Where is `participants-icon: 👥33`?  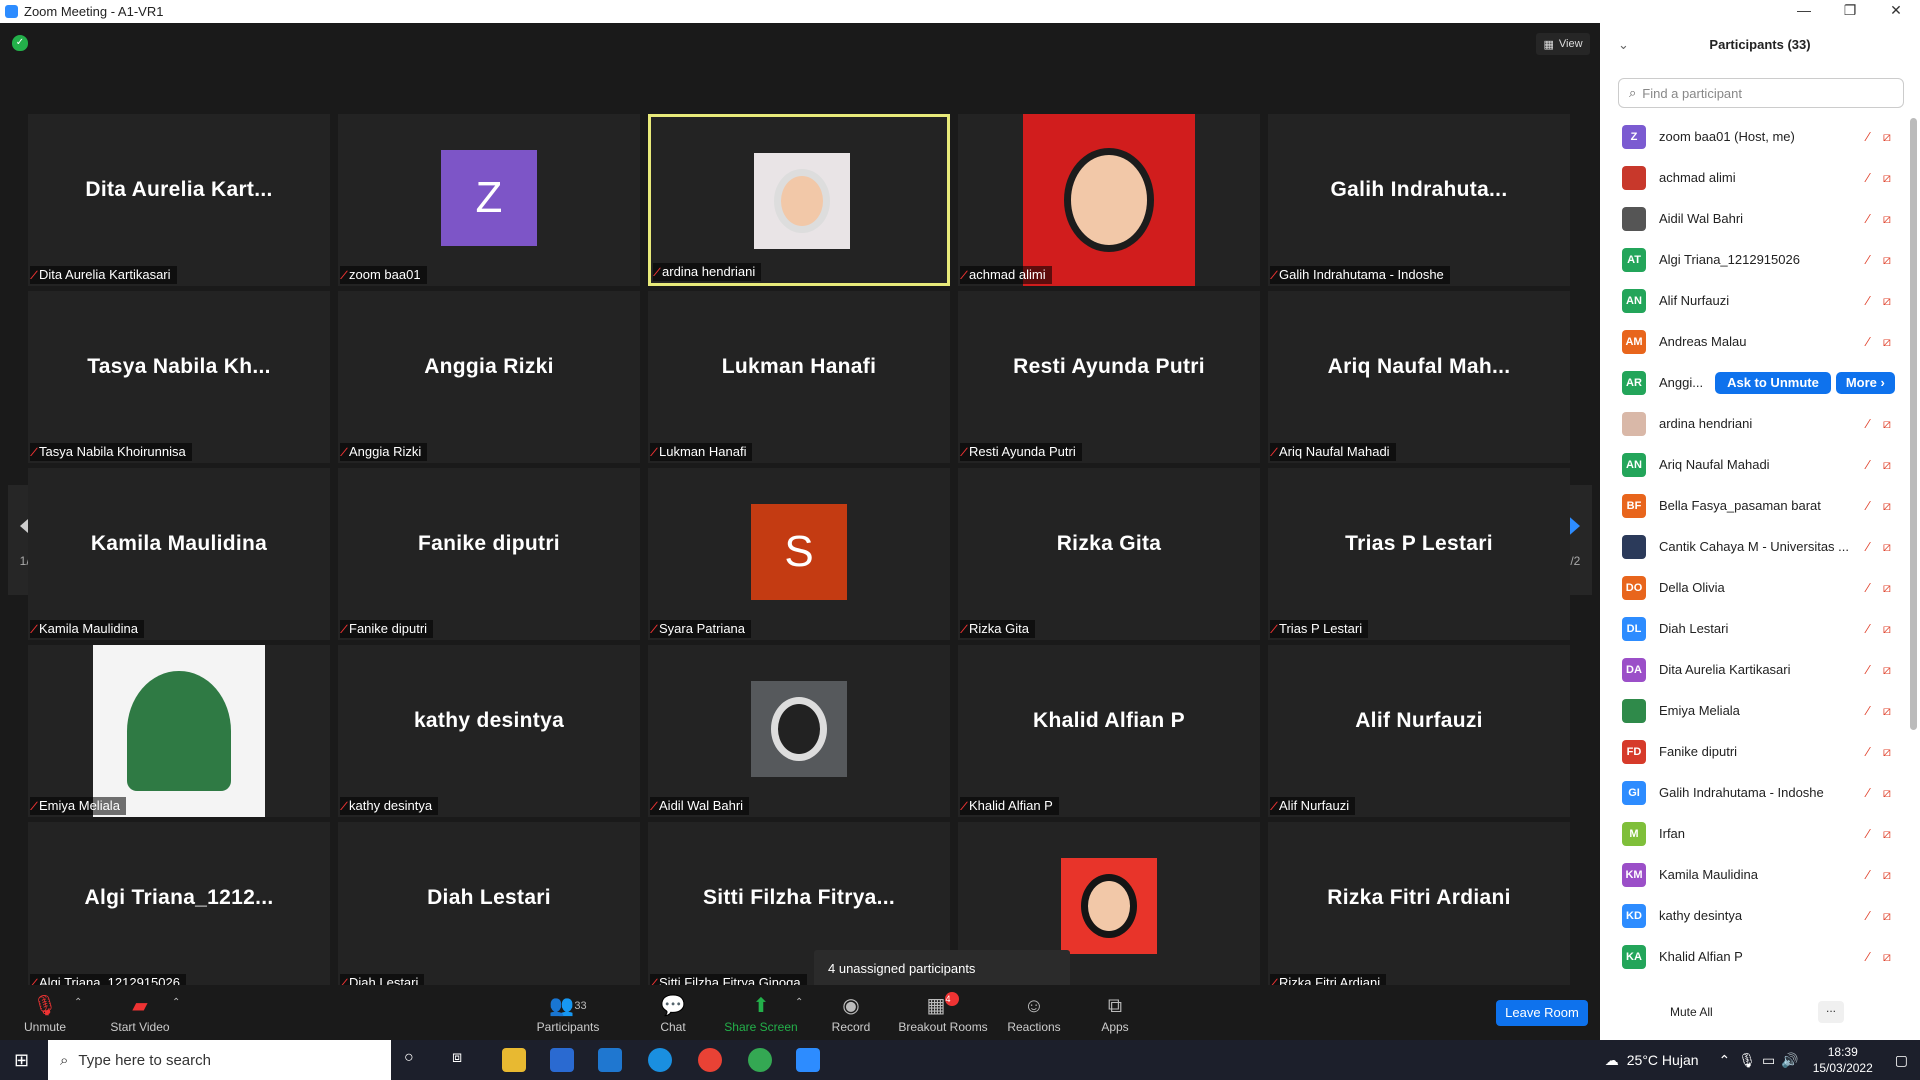
participants-icon: 👥33 is located at coordinates (568, 1006).